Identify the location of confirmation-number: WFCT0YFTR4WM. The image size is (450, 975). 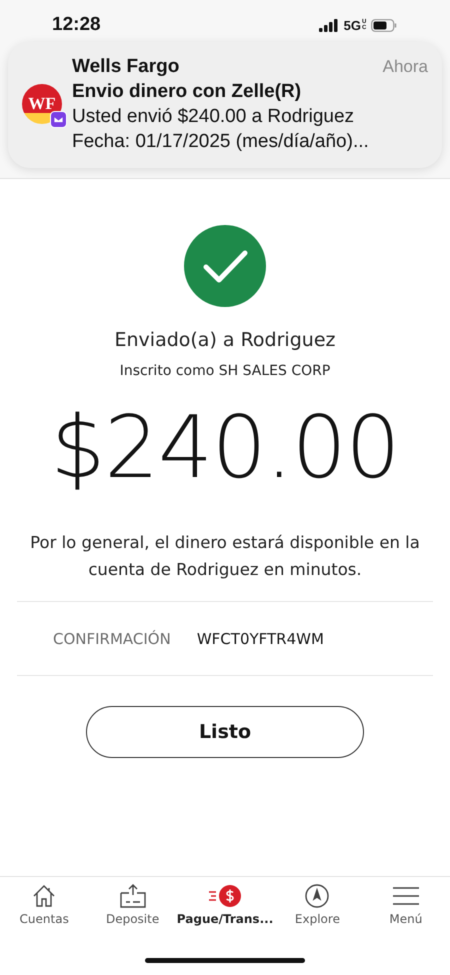
(260, 639).